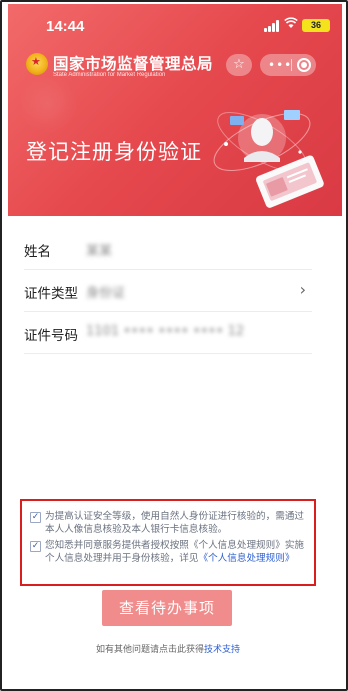 The height and width of the screenshot is (691, 348). What do you see at coordinates (149, 650) in the screenshot?
I see `help-text: 如有其他问题请点击此获得` at bounding box center [149, 650].